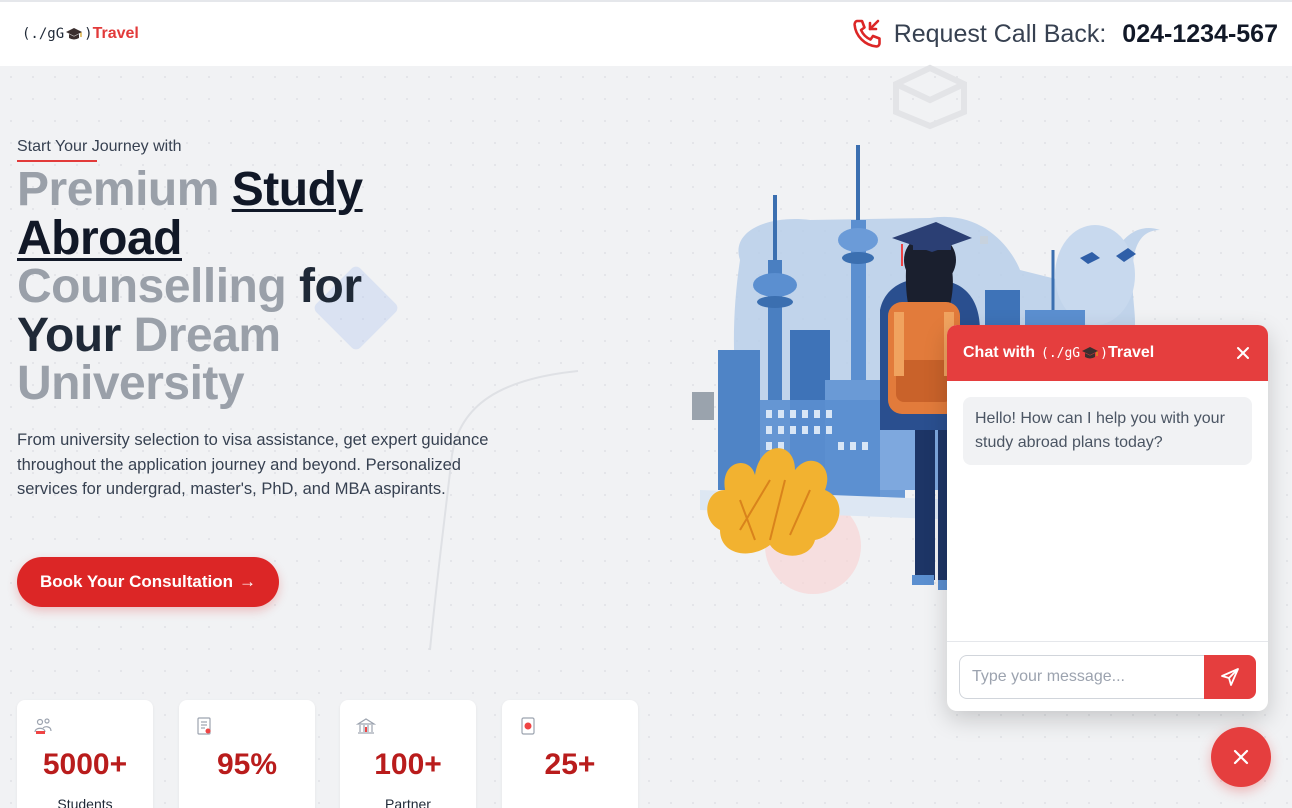  Describe the element at coordinates (408, 764) in the screenshot. I see `stat-value: 100+` at that location.